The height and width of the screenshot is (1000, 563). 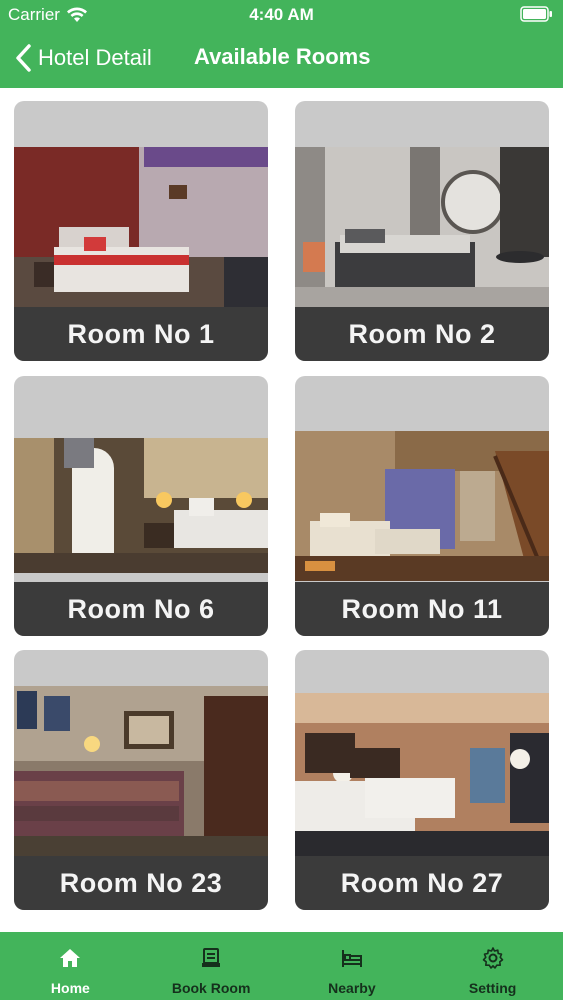 I want to click on chevron-left-icon, so click(x=23, y=58).